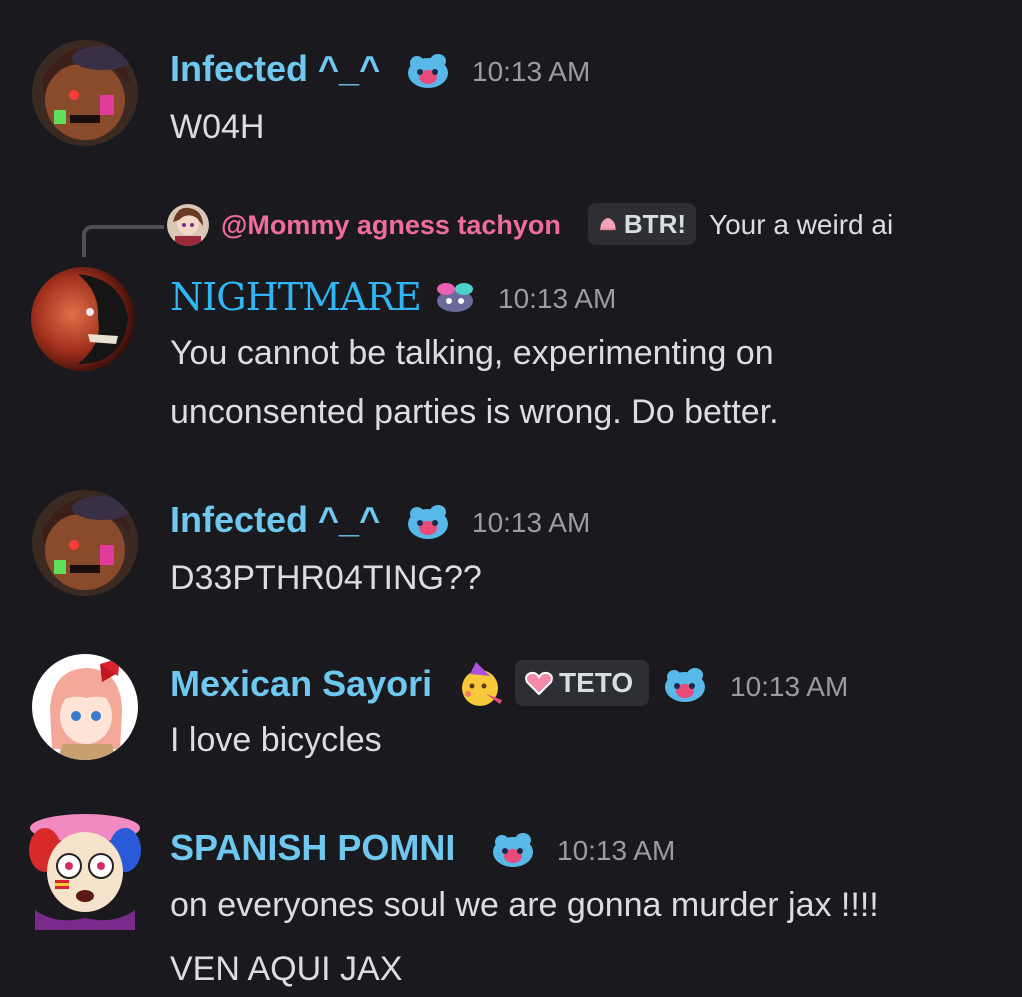 The image size is (1022, 997). What do you see at coordinates (301, 684) in the screenshot?
I see `author-name: Mexican Sayori` at bounding box center [301, 684].